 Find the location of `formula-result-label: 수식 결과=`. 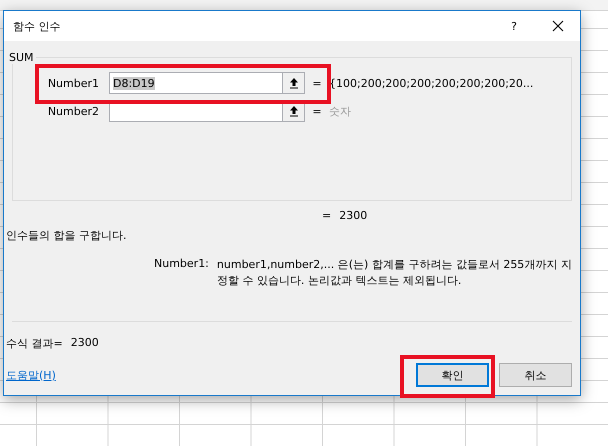

formula-result-label: 수식 결과= is located at coordinates (34, 343).